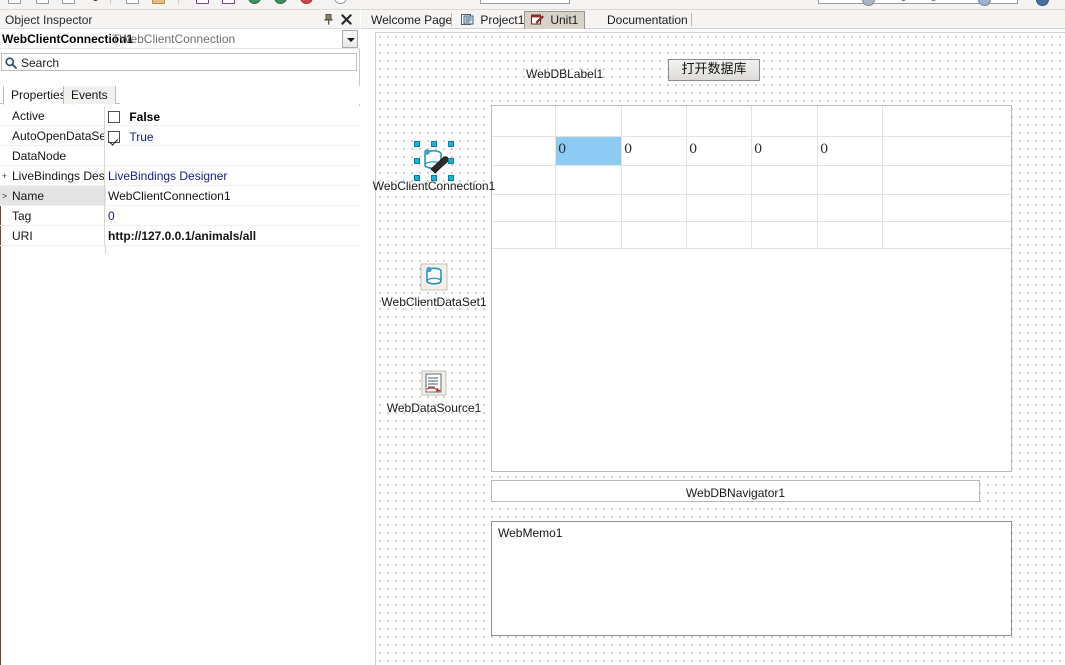  Describe the element at coordinates (202, 2) in the screenshot. I see `form-view-icon` at that location.